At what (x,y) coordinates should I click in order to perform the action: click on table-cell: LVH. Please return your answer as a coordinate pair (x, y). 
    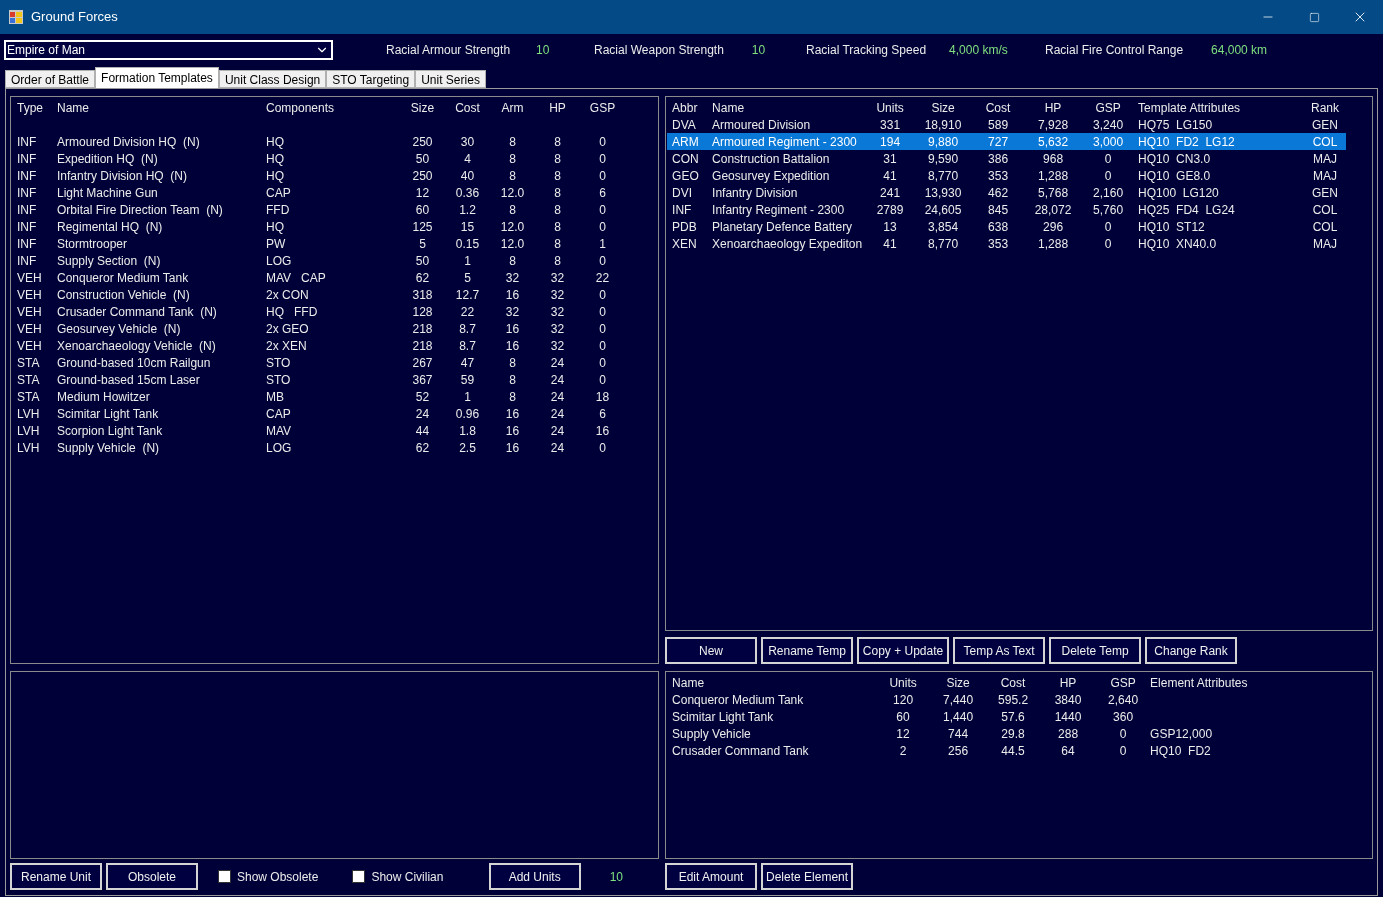
    Looking at the image, I should click on (28, 430).